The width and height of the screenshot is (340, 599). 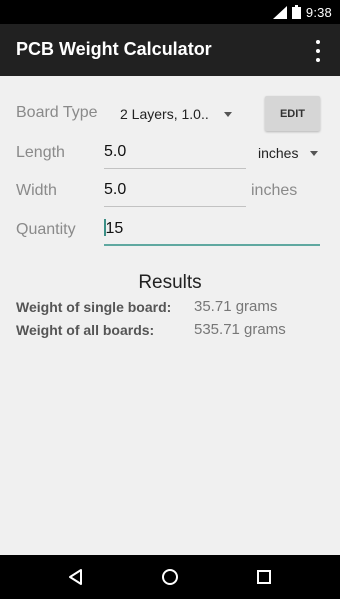 I want to click on battery-icon, so click(x=296, y=12).